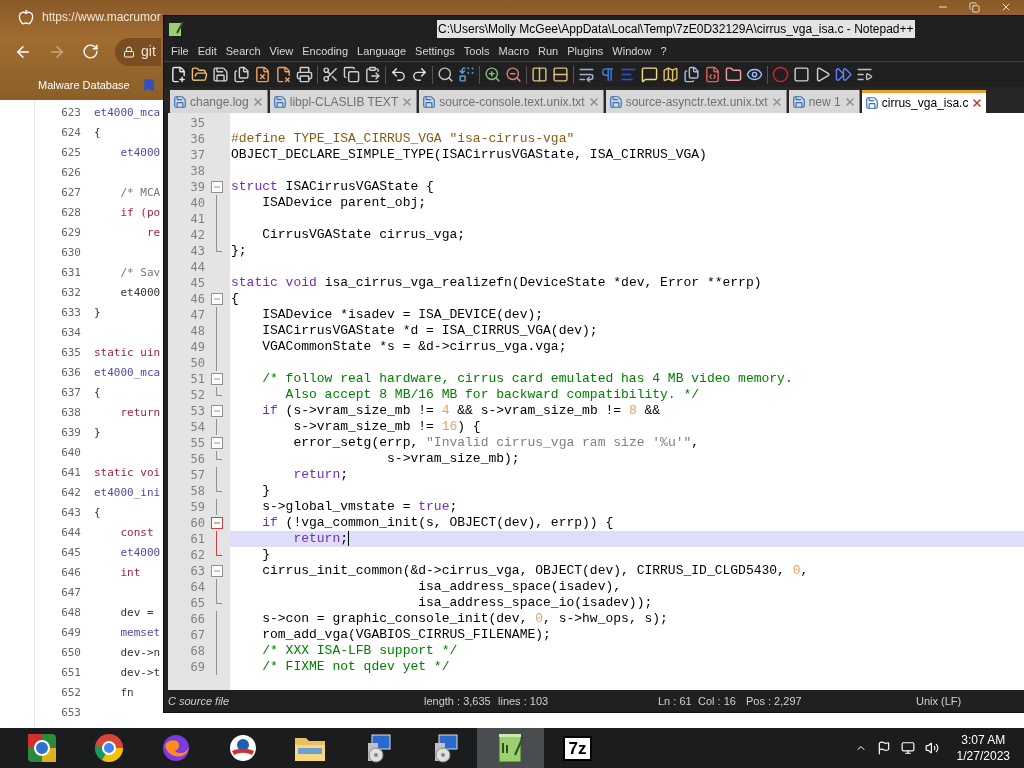 This screenshot has width=1024, height=768. What do you see at coordinates (539, 411) in the screenshot?
I see `code-text: && s->vram_size_mb !=` at bounding box center [539, 411].